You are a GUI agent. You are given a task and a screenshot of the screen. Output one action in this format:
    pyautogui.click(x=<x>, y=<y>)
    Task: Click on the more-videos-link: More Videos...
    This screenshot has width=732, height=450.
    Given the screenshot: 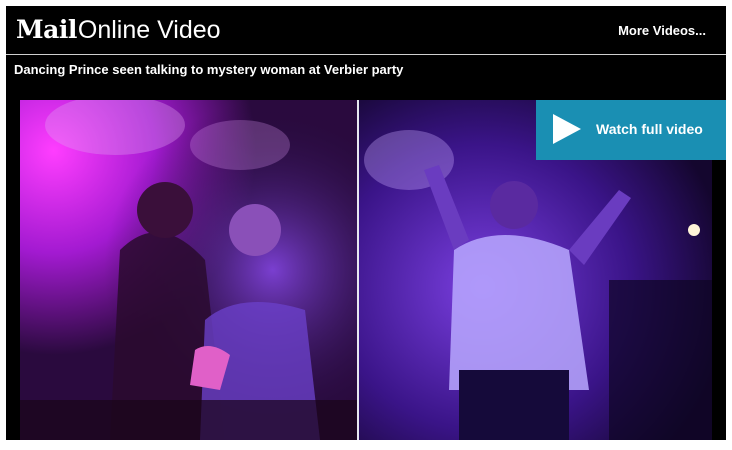 What is the action you would take?
    pyautogui.click(x=662, y=30)
    